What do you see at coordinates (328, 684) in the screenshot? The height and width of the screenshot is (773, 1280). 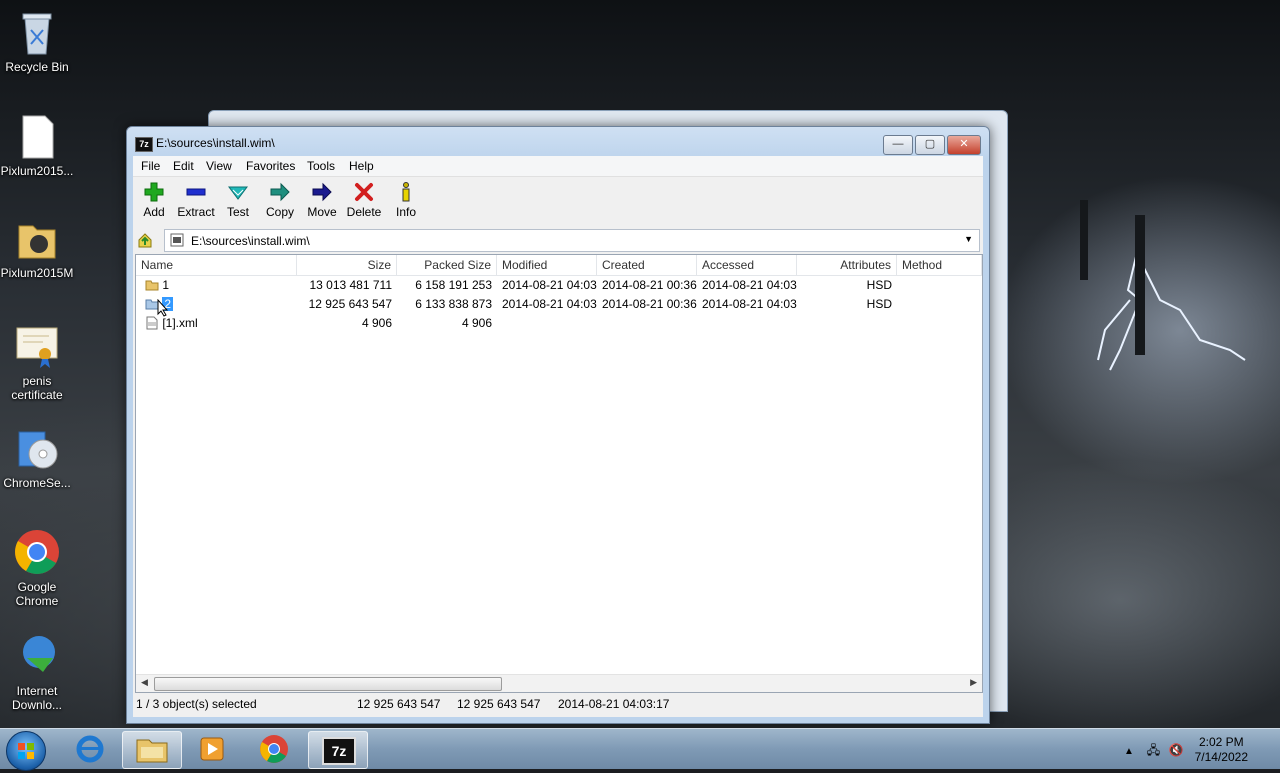 I see `scrollbar-thumb` at bounding box center [328, 684].